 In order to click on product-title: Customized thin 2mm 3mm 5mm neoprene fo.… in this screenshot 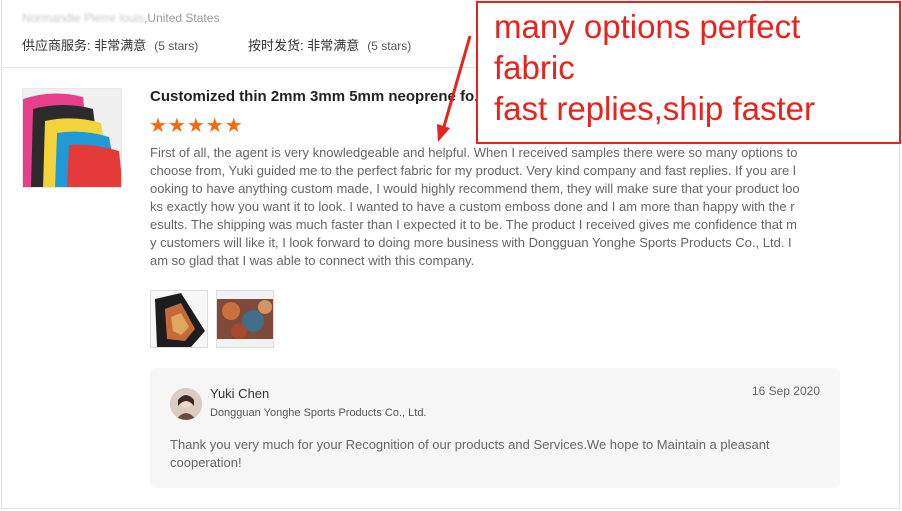, I will do `click(315, 96)`.